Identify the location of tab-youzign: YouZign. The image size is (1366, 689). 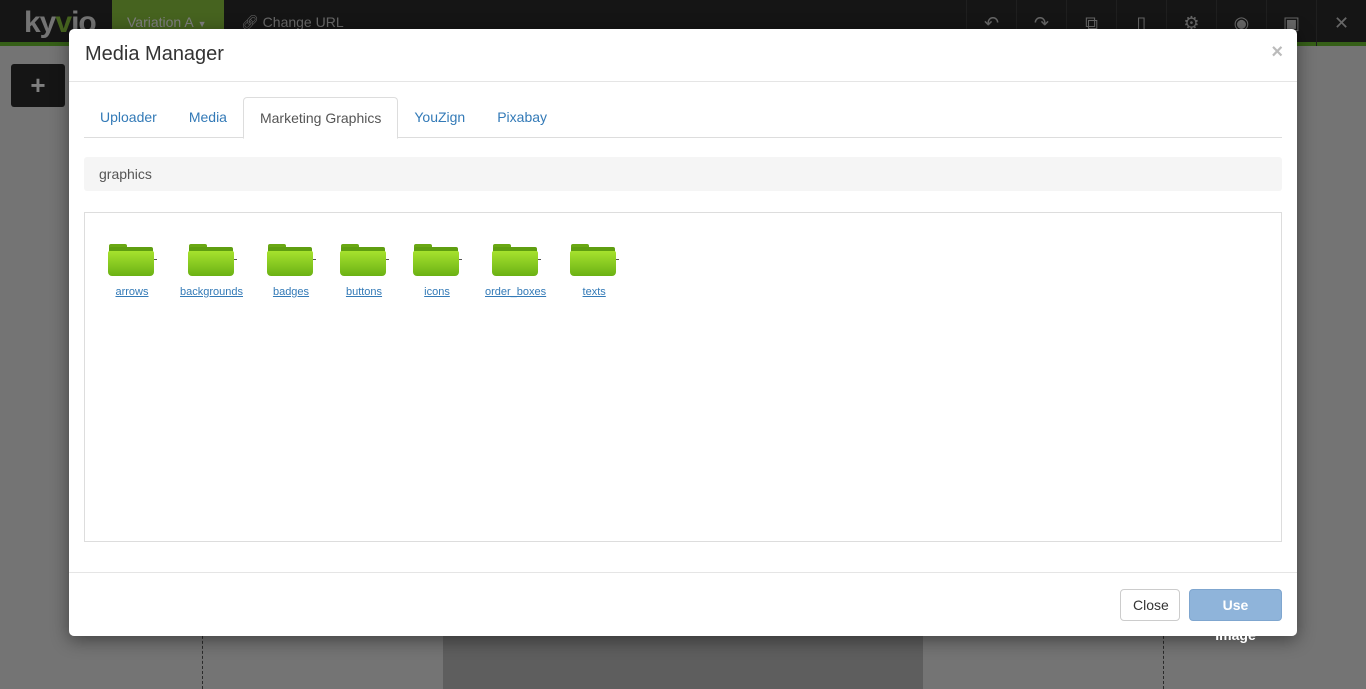
(439, 117).